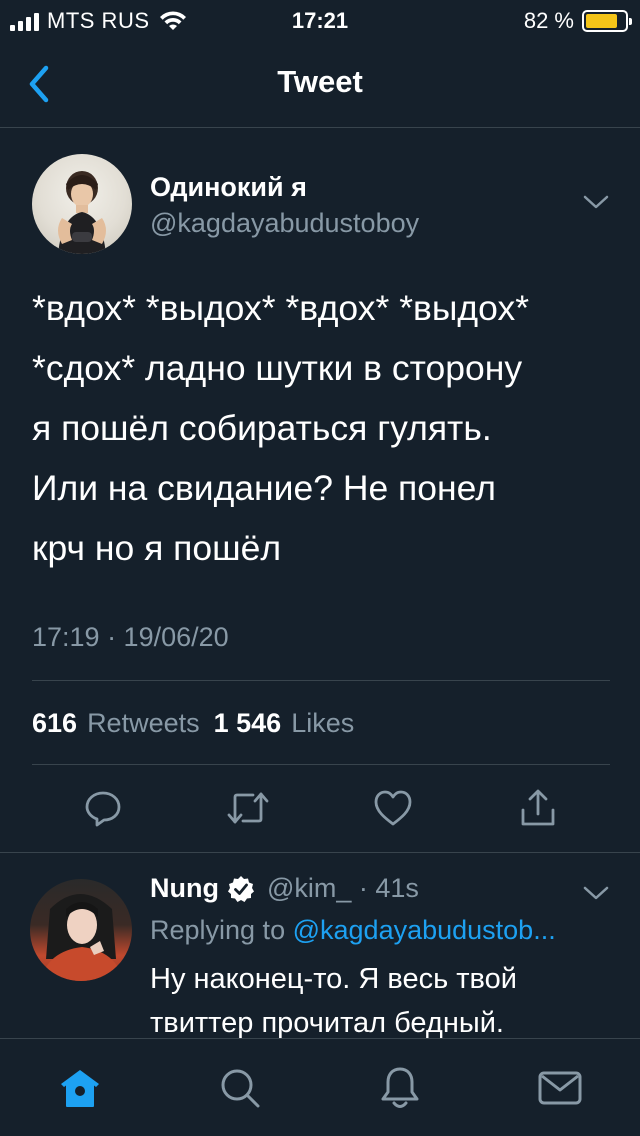  I want to click on reply-author-handle: @kim_ · 41s, so click(342, 888).